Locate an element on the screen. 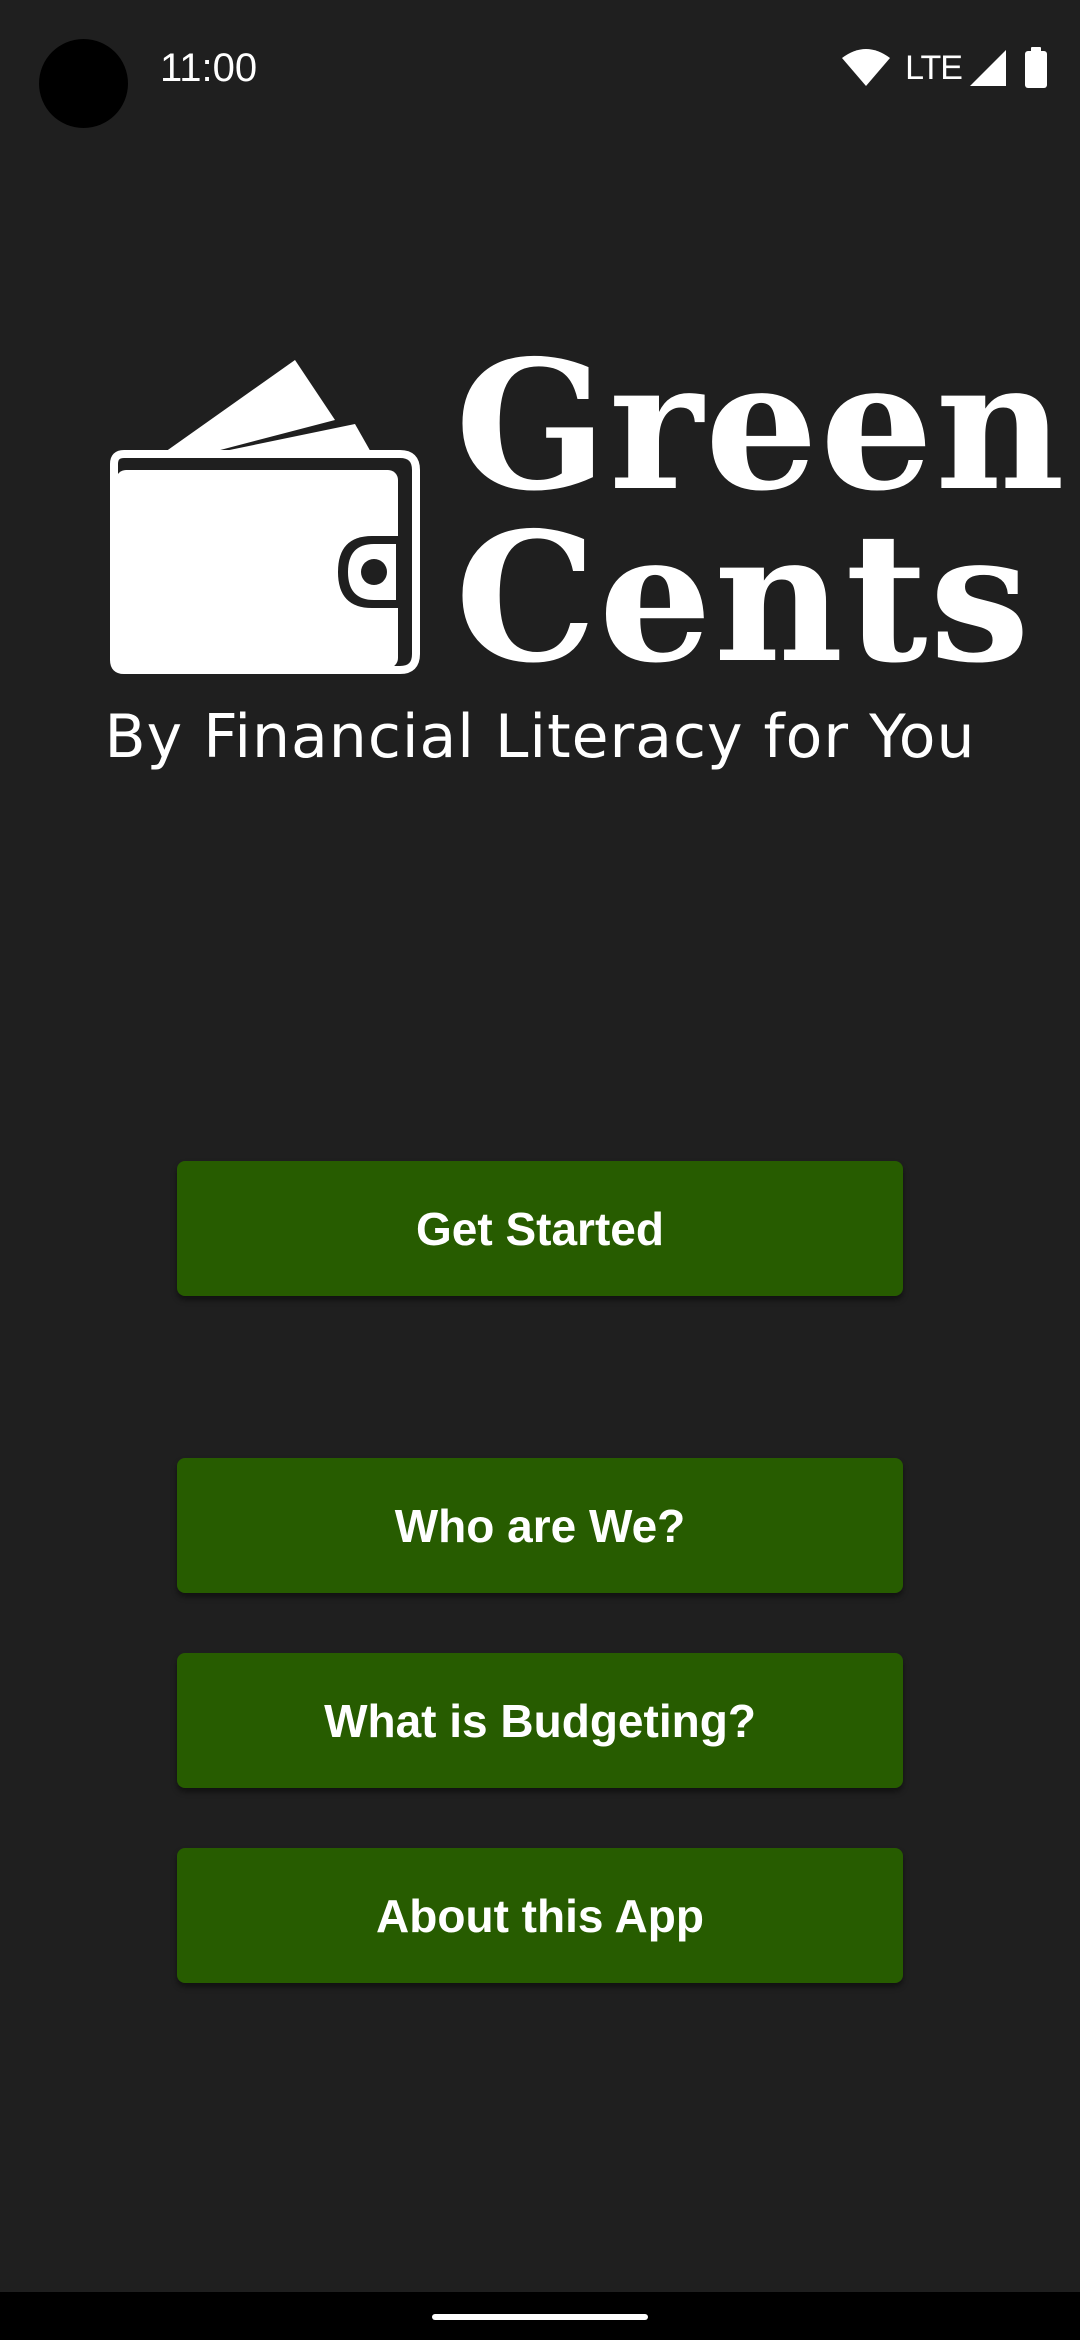  cell-signal-icon is located at coordinates (988, 68).